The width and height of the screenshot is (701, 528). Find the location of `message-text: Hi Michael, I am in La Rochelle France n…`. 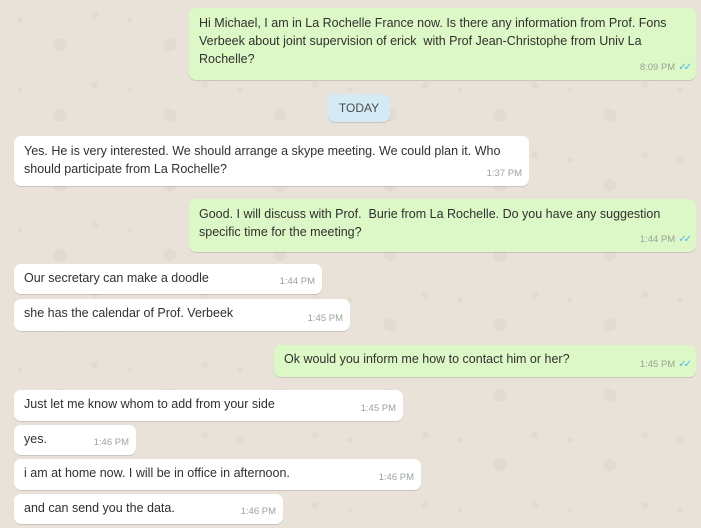

message-text: Hi Michael, I am in La Rochelle France n… is located at coordinates (435, 41).